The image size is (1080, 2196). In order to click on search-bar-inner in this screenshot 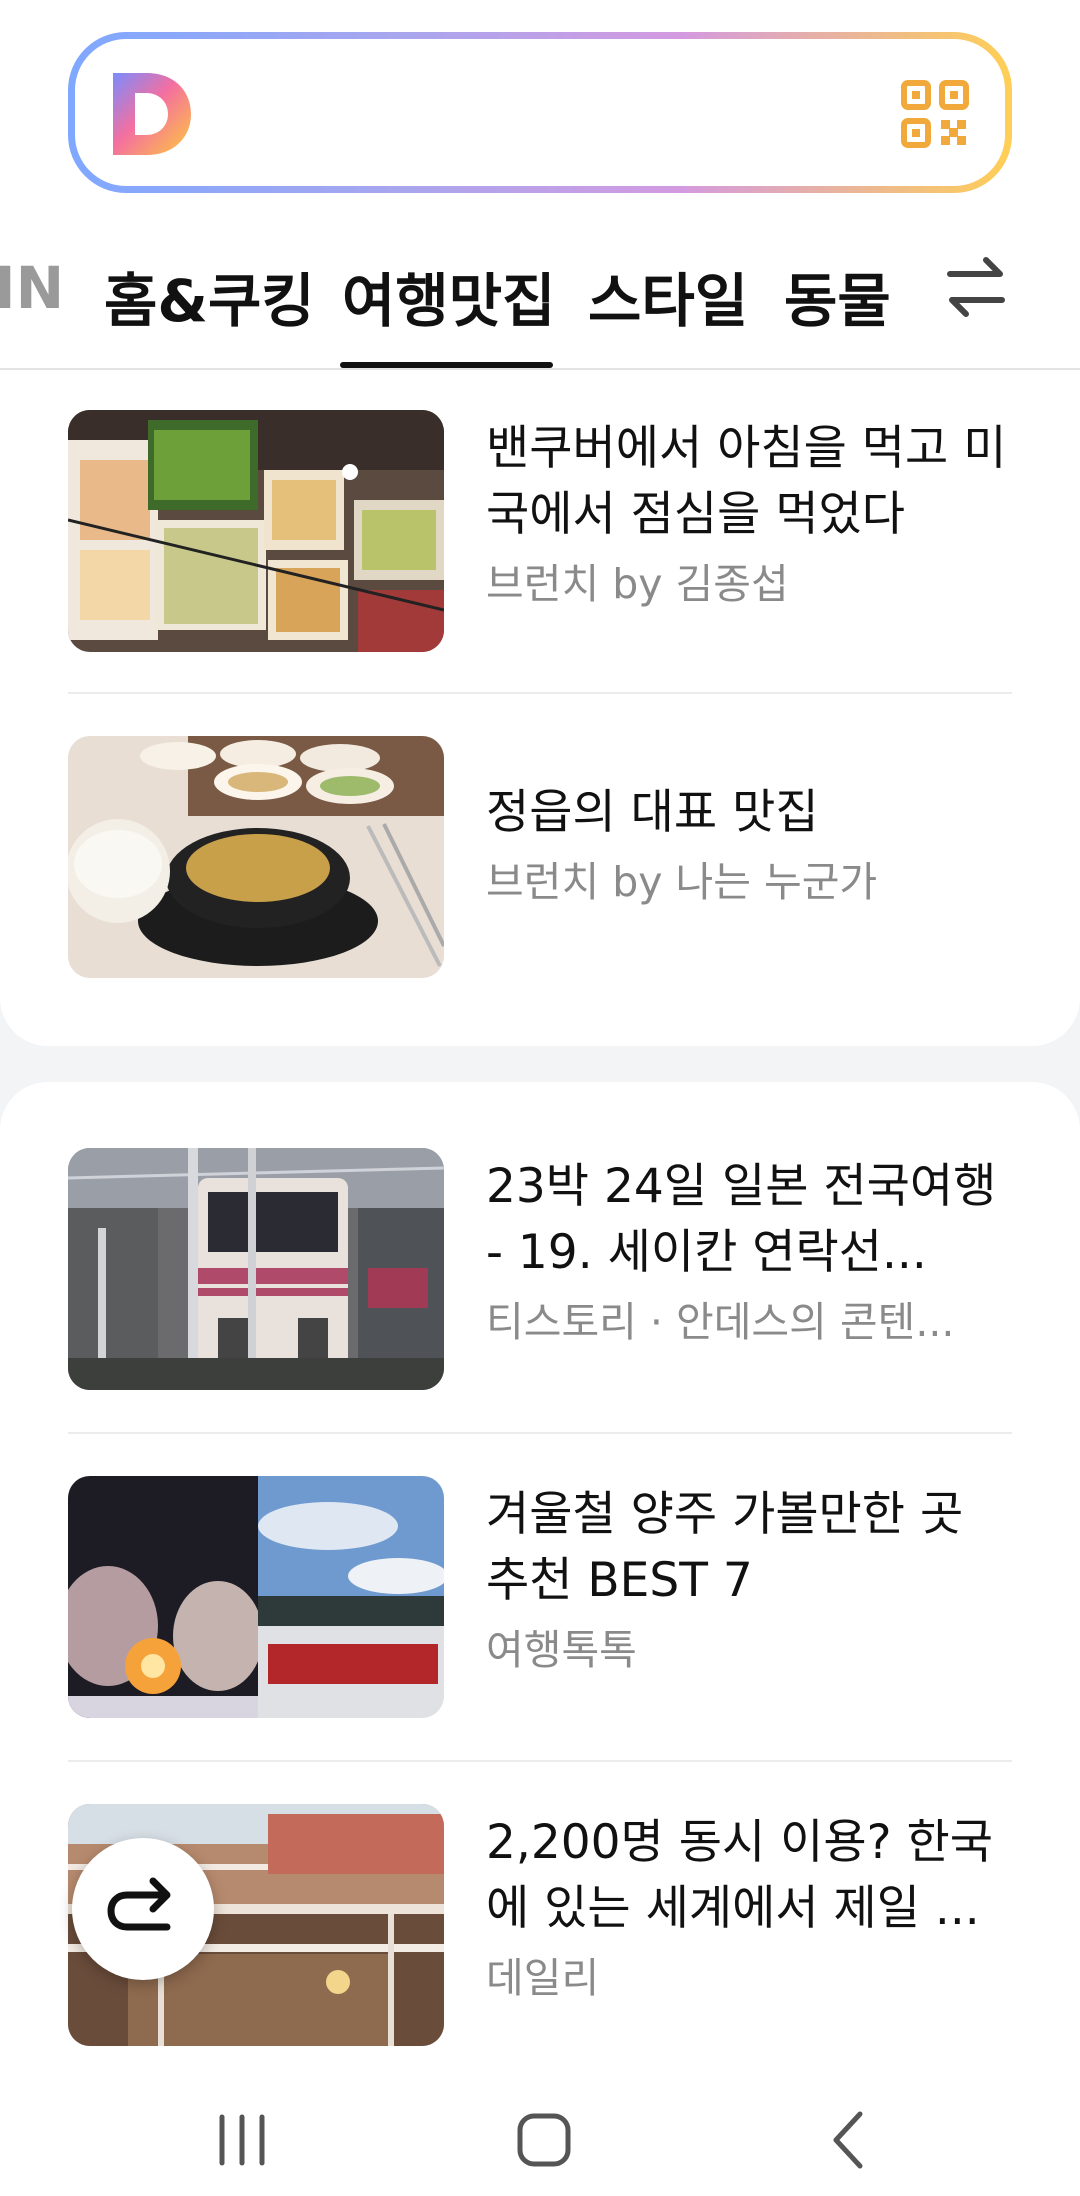, I will do `click(540, 112)`.